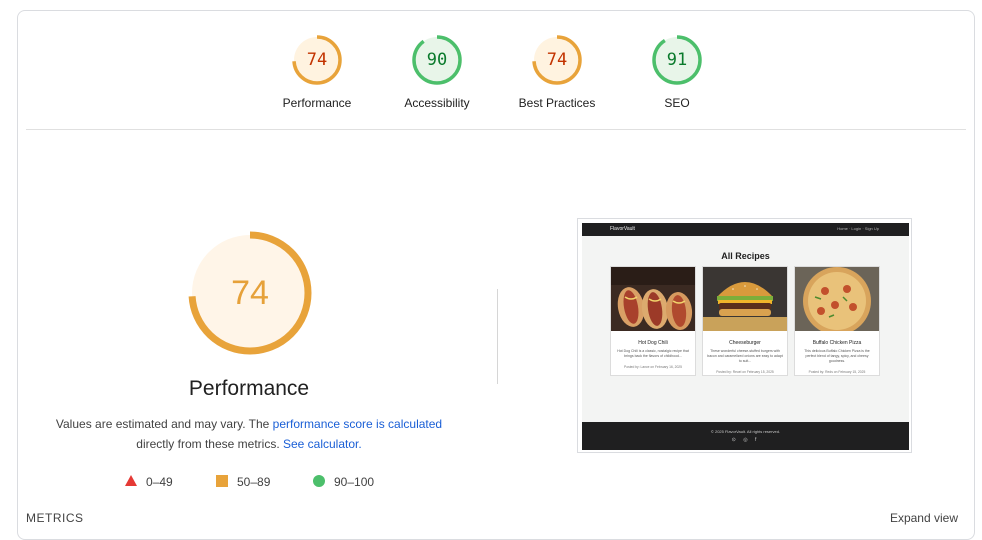  I want to click on circle-icon, so click(319, 481).